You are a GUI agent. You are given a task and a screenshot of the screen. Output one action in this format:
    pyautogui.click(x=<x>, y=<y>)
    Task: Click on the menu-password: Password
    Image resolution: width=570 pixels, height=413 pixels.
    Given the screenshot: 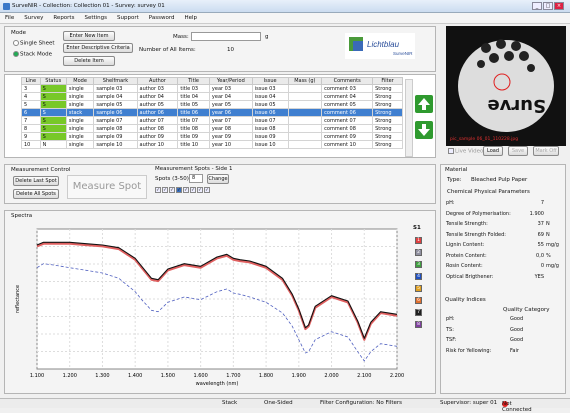 What is the action you would take?
    pyautogui.click(x=162, y=18)
    